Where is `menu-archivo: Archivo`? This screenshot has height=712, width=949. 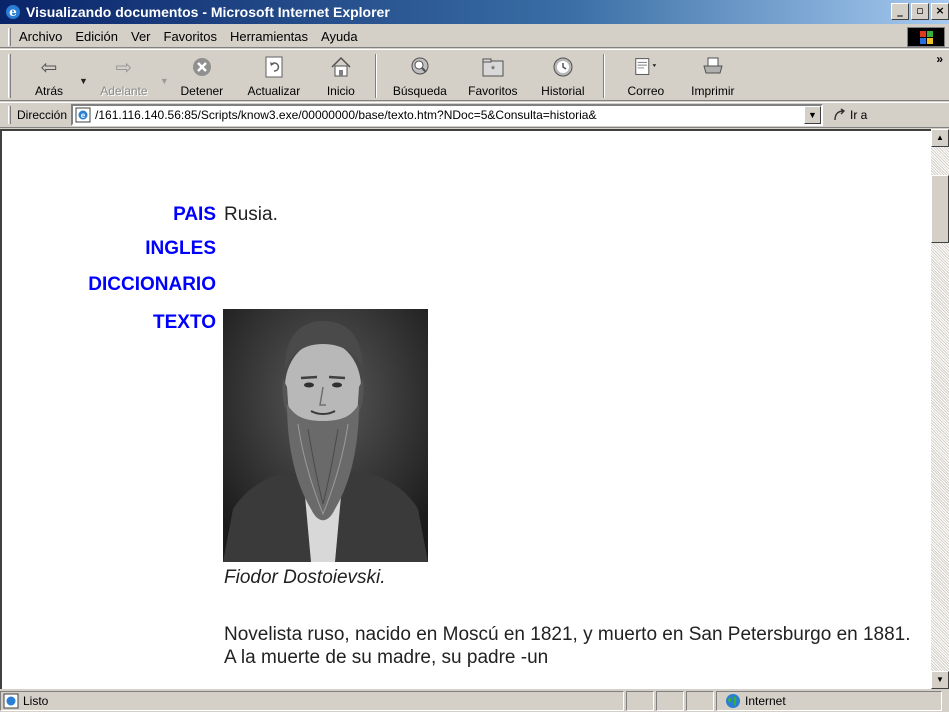 menu-archivo: Archivo is located at coordinates (40, 36).